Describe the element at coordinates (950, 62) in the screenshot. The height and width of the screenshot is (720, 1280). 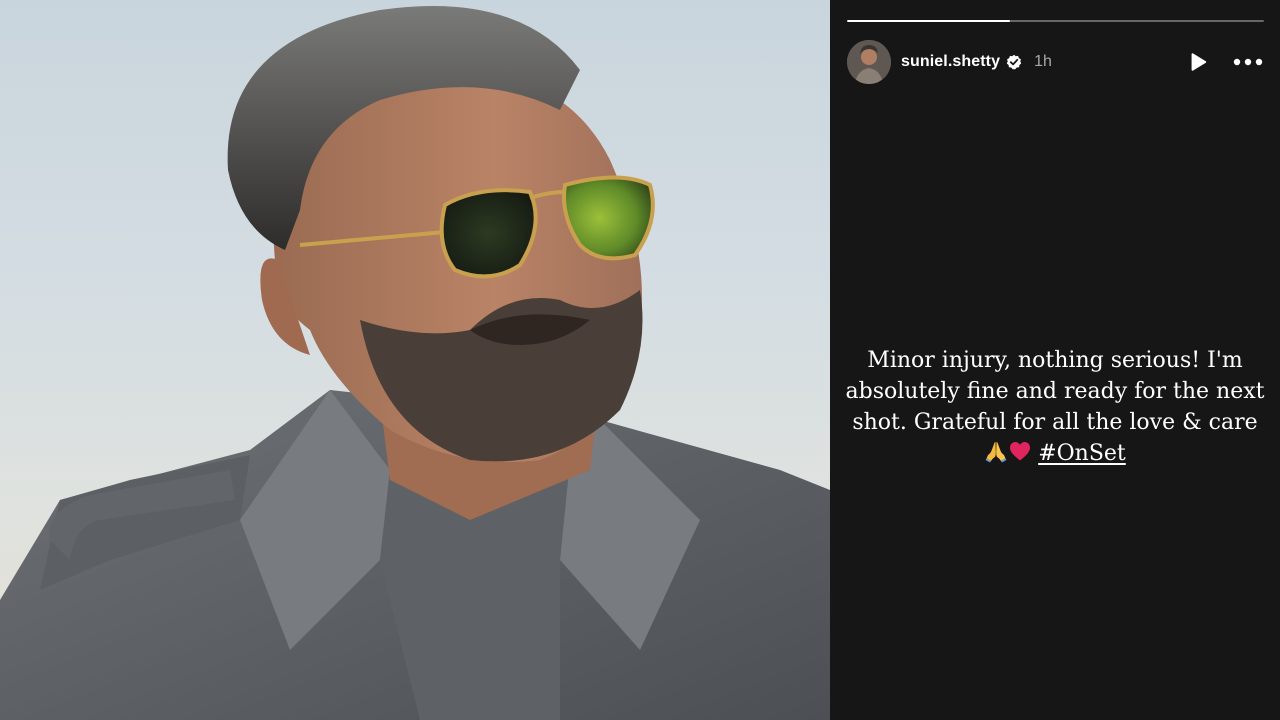
I see `username: suniel.shetty` at that location.